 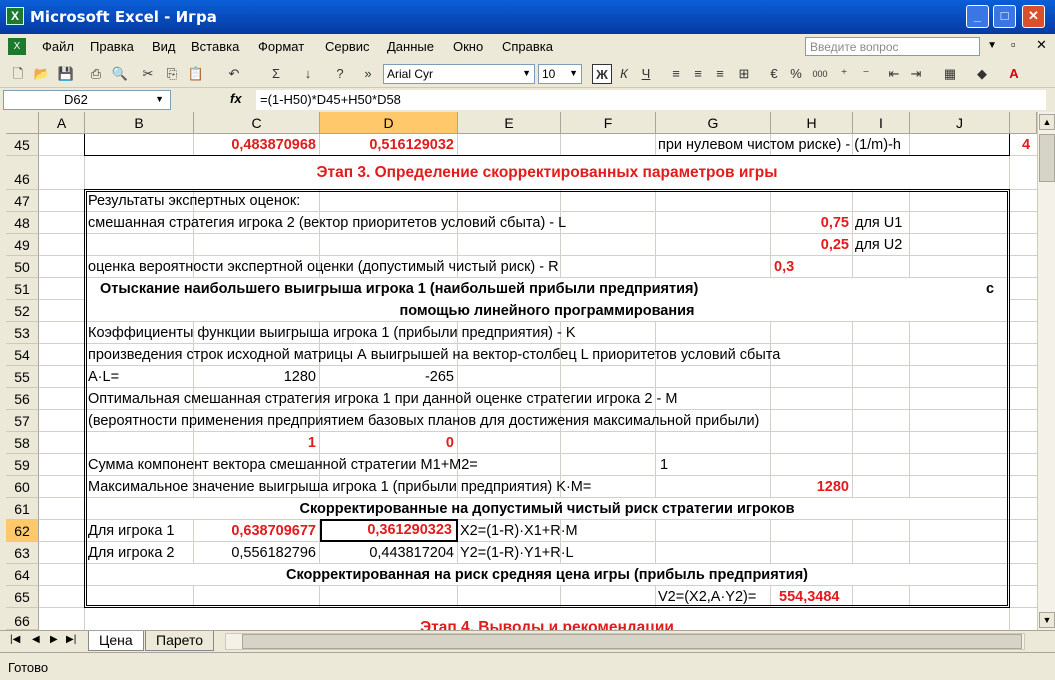 I want to click on name-box: D62 ▼, so click(x=87, y=100).